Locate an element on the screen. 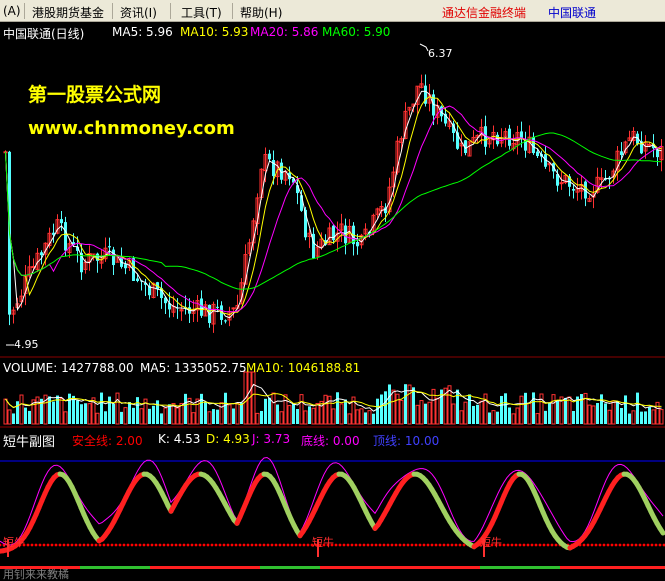 This screenshot has width=665, height=581. link-tdx-terminal: 通达信金融终端 is located at coordinates (484, 12).